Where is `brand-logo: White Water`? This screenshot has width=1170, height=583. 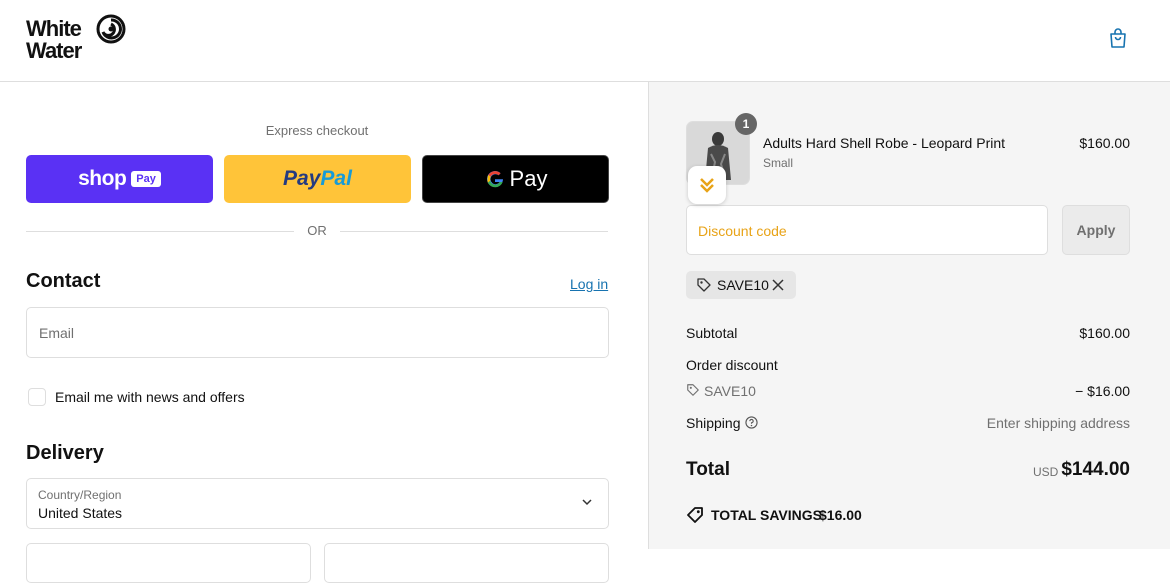 brand-logo: White Water is located at coordinates (78, 39).